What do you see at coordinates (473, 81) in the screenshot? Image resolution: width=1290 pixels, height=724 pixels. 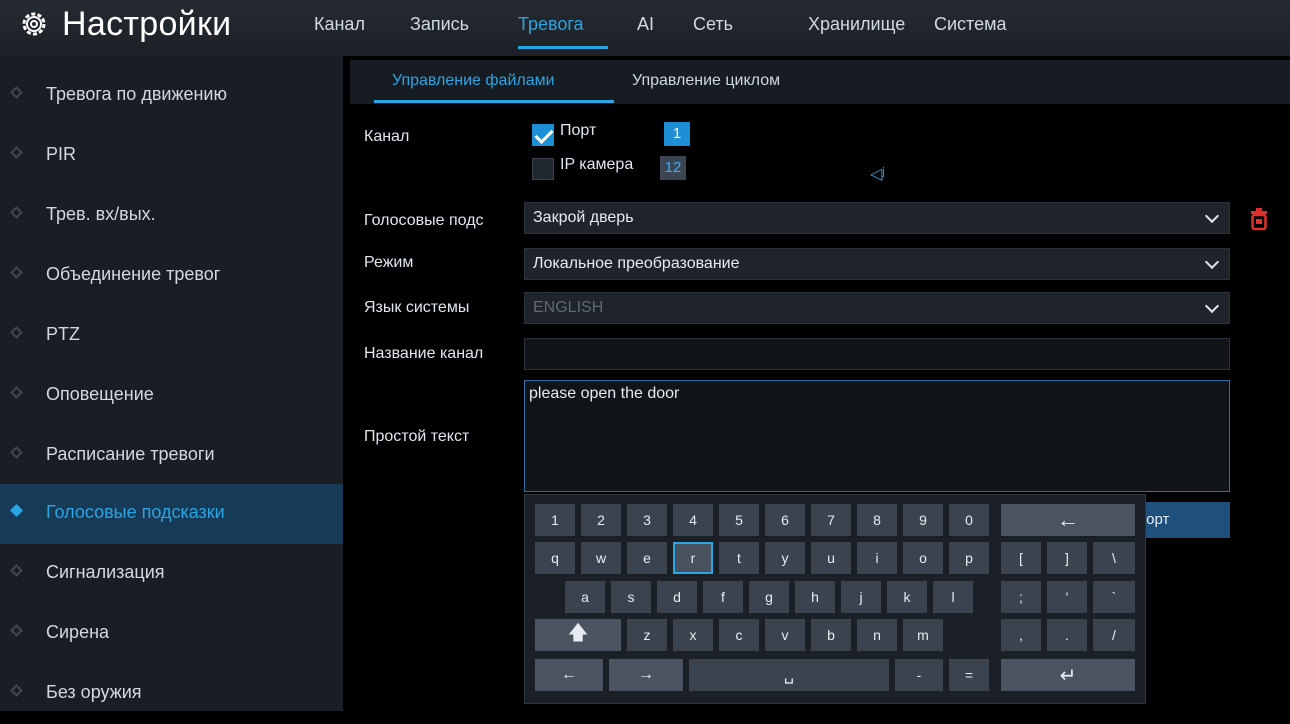 I see `subtab-file-management: Управление файлами` at bounding box center [473, 81].